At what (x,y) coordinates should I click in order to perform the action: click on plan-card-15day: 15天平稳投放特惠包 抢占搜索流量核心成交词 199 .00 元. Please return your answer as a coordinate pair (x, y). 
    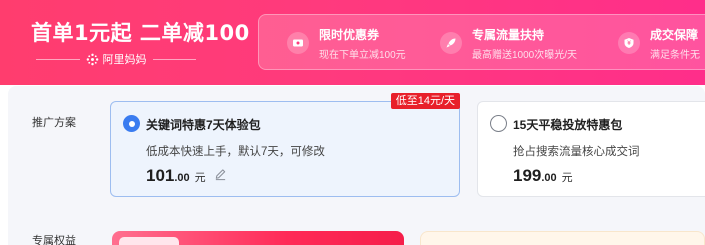
    Looking at the image, I should click on (591, 149).